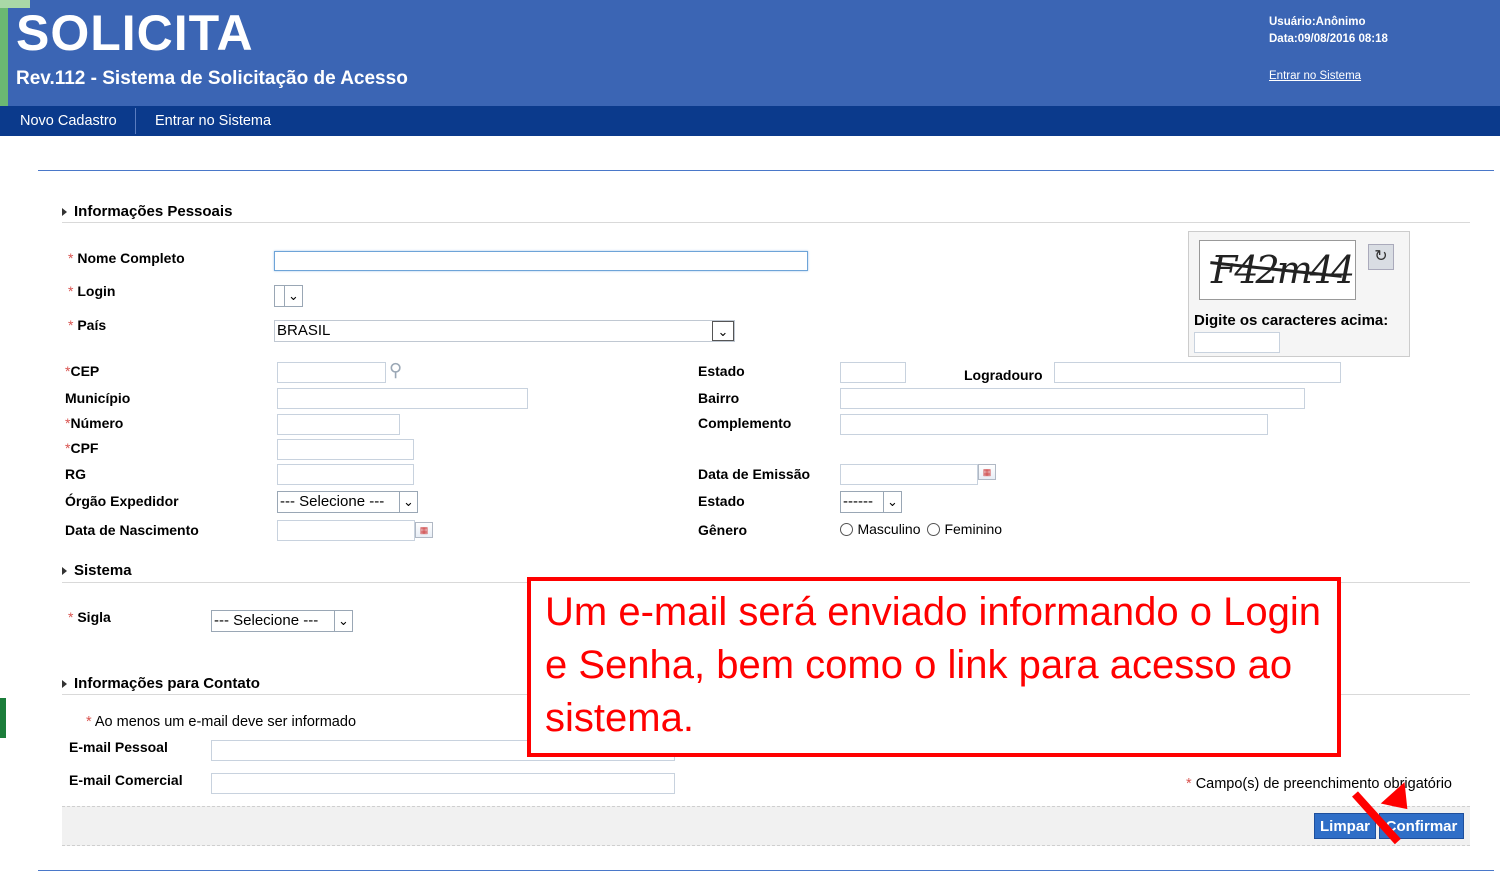 This screenshot has width=1500, height=879. I want to click on header-login-link: Entrar no Sistema, so click(1315, 76).